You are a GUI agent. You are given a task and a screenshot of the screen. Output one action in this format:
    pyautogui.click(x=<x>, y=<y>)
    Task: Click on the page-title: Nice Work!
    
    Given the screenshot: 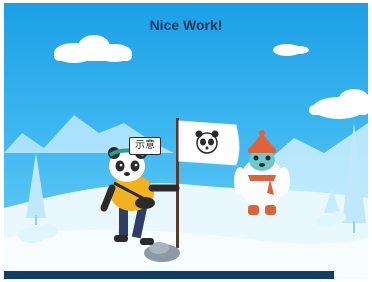 What is the action you would take?
    pyautogui.click(x=186, y=25)
    